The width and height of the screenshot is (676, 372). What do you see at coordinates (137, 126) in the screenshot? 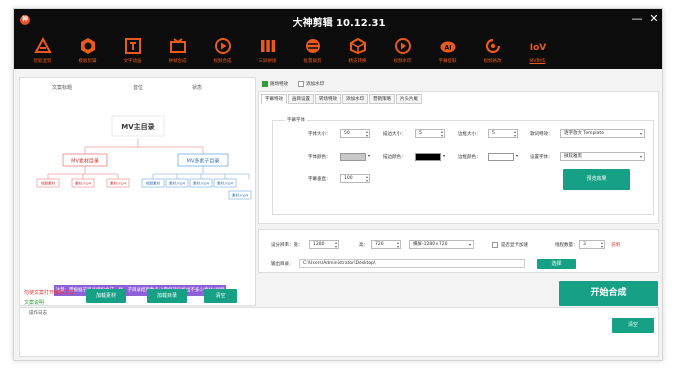
I see `root-node-label: MV主目录` at bounding box center [137, 126].